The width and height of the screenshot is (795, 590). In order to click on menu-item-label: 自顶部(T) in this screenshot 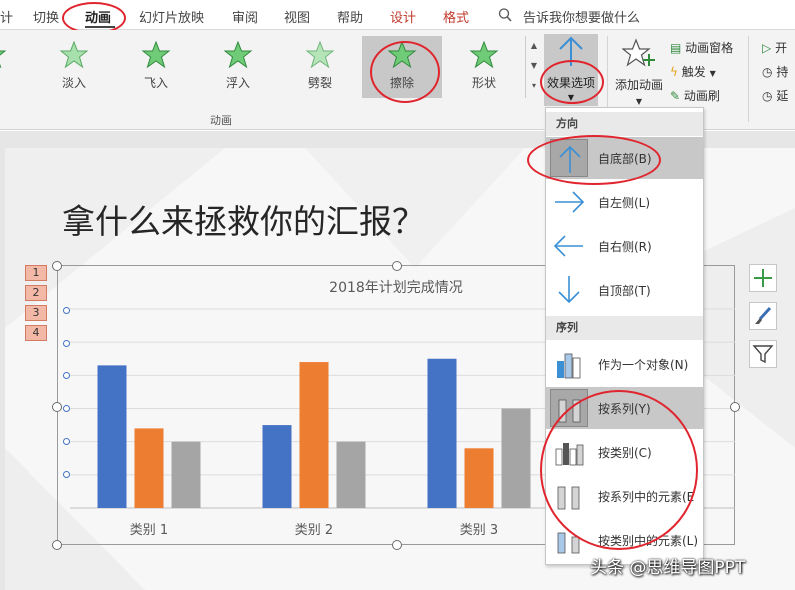, I will do `click(624, 291)`.